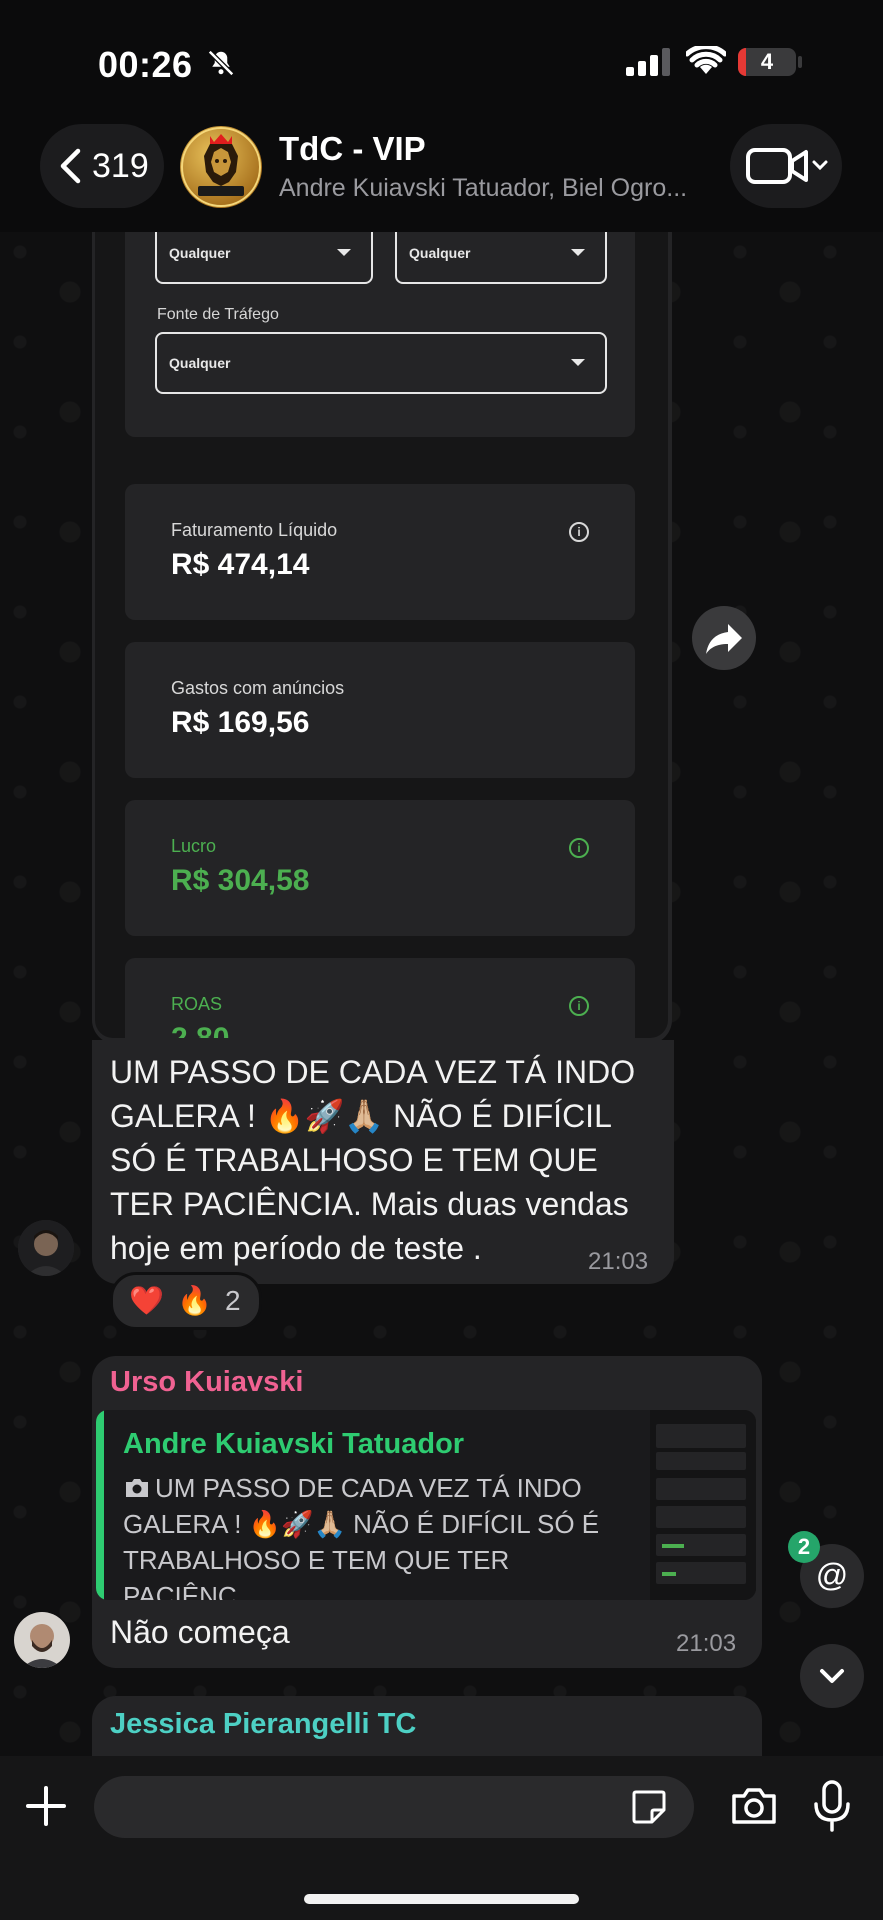 The height and width of the screenshot is (1920, 883). What do you see at coordinates (440, 253) in the screenshot?
I see `filter-select-2-value: Qualquer` at bounding box center [440, 253].